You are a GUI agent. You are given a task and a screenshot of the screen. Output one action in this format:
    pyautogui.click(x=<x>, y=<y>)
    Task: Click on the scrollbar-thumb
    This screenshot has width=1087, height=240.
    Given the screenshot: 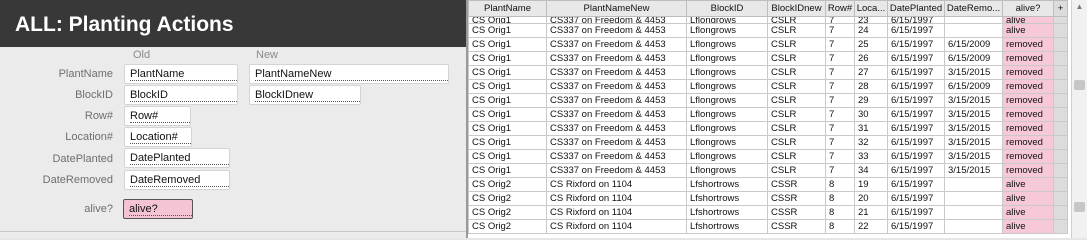 What is the action you would take?
    pyautogui.click(x=1079, y=85)
    